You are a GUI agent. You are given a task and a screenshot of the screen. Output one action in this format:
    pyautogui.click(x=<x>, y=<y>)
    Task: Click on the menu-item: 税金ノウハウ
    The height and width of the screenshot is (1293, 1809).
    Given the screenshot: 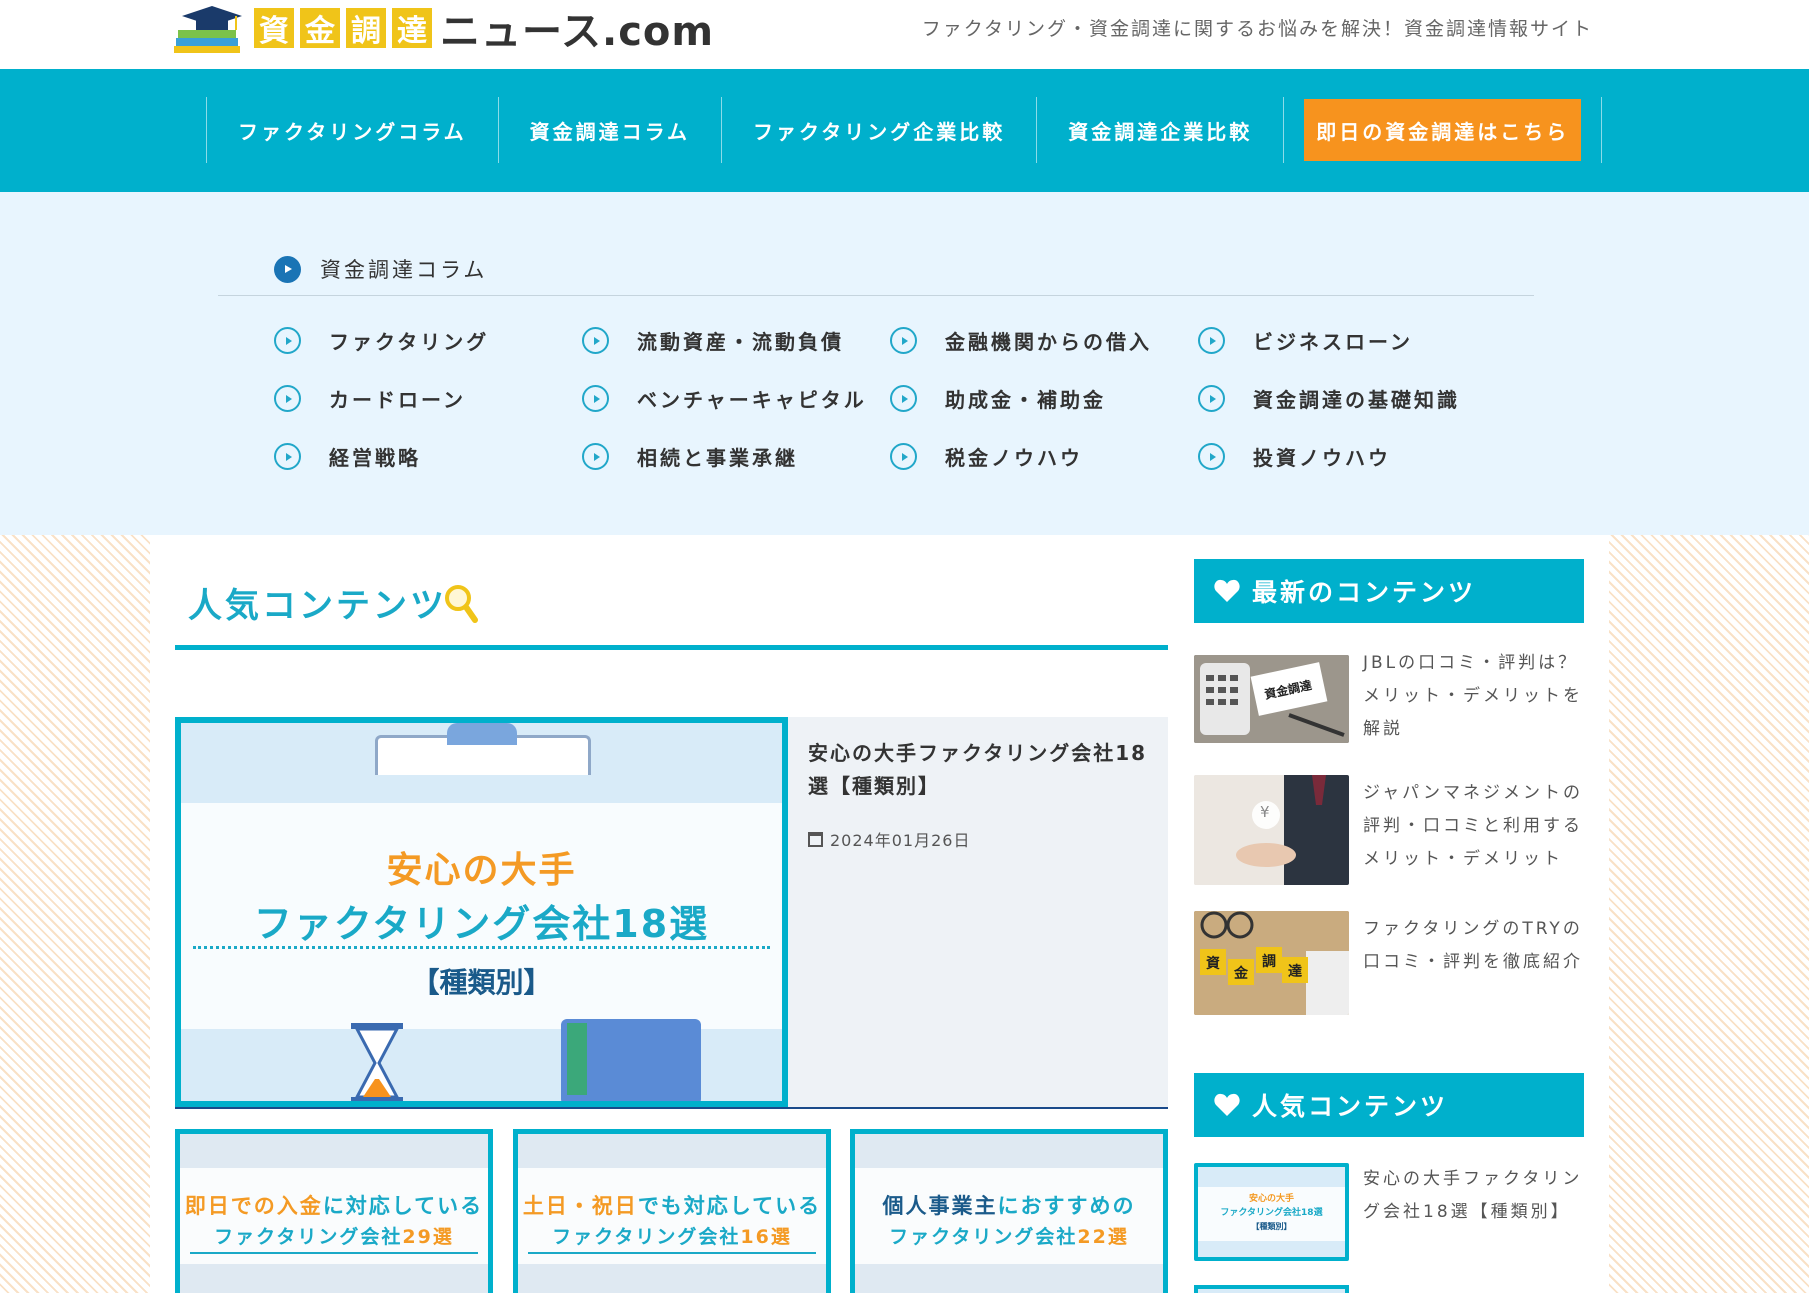 What is the action you would take?
    pyautogui.click(x=1044, y=456)
    